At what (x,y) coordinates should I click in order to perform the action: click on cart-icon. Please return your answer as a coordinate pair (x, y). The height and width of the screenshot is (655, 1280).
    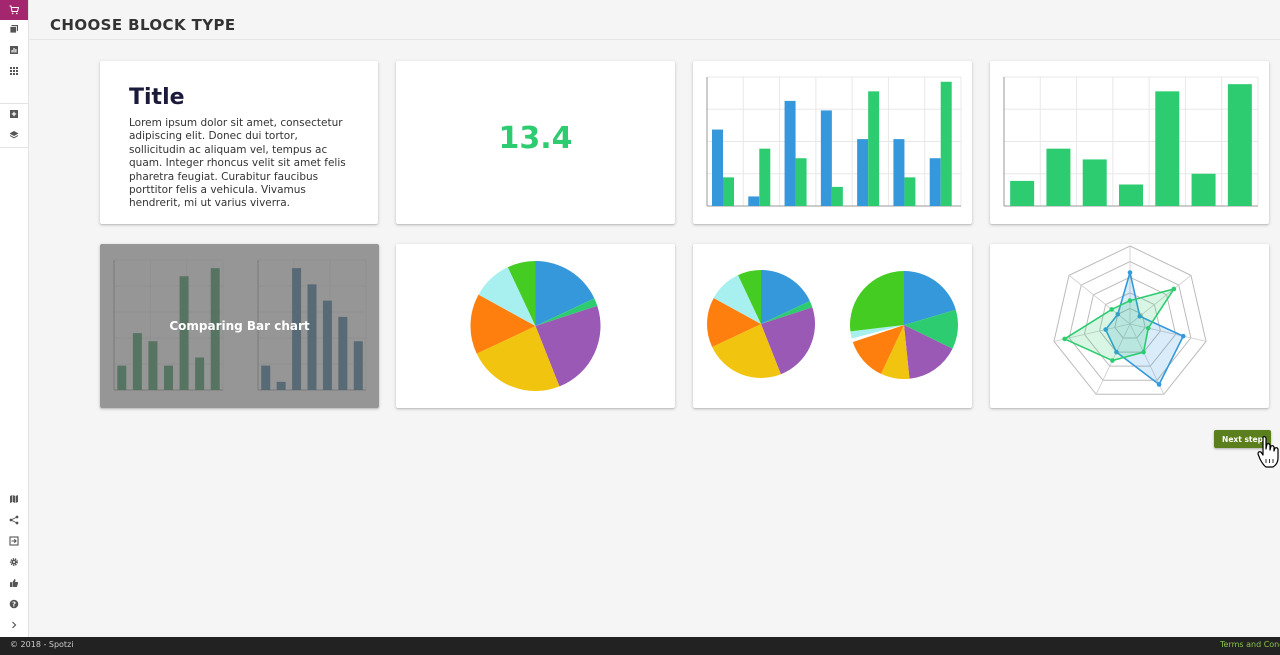
    Looking at the image, I should click on (14, 10).